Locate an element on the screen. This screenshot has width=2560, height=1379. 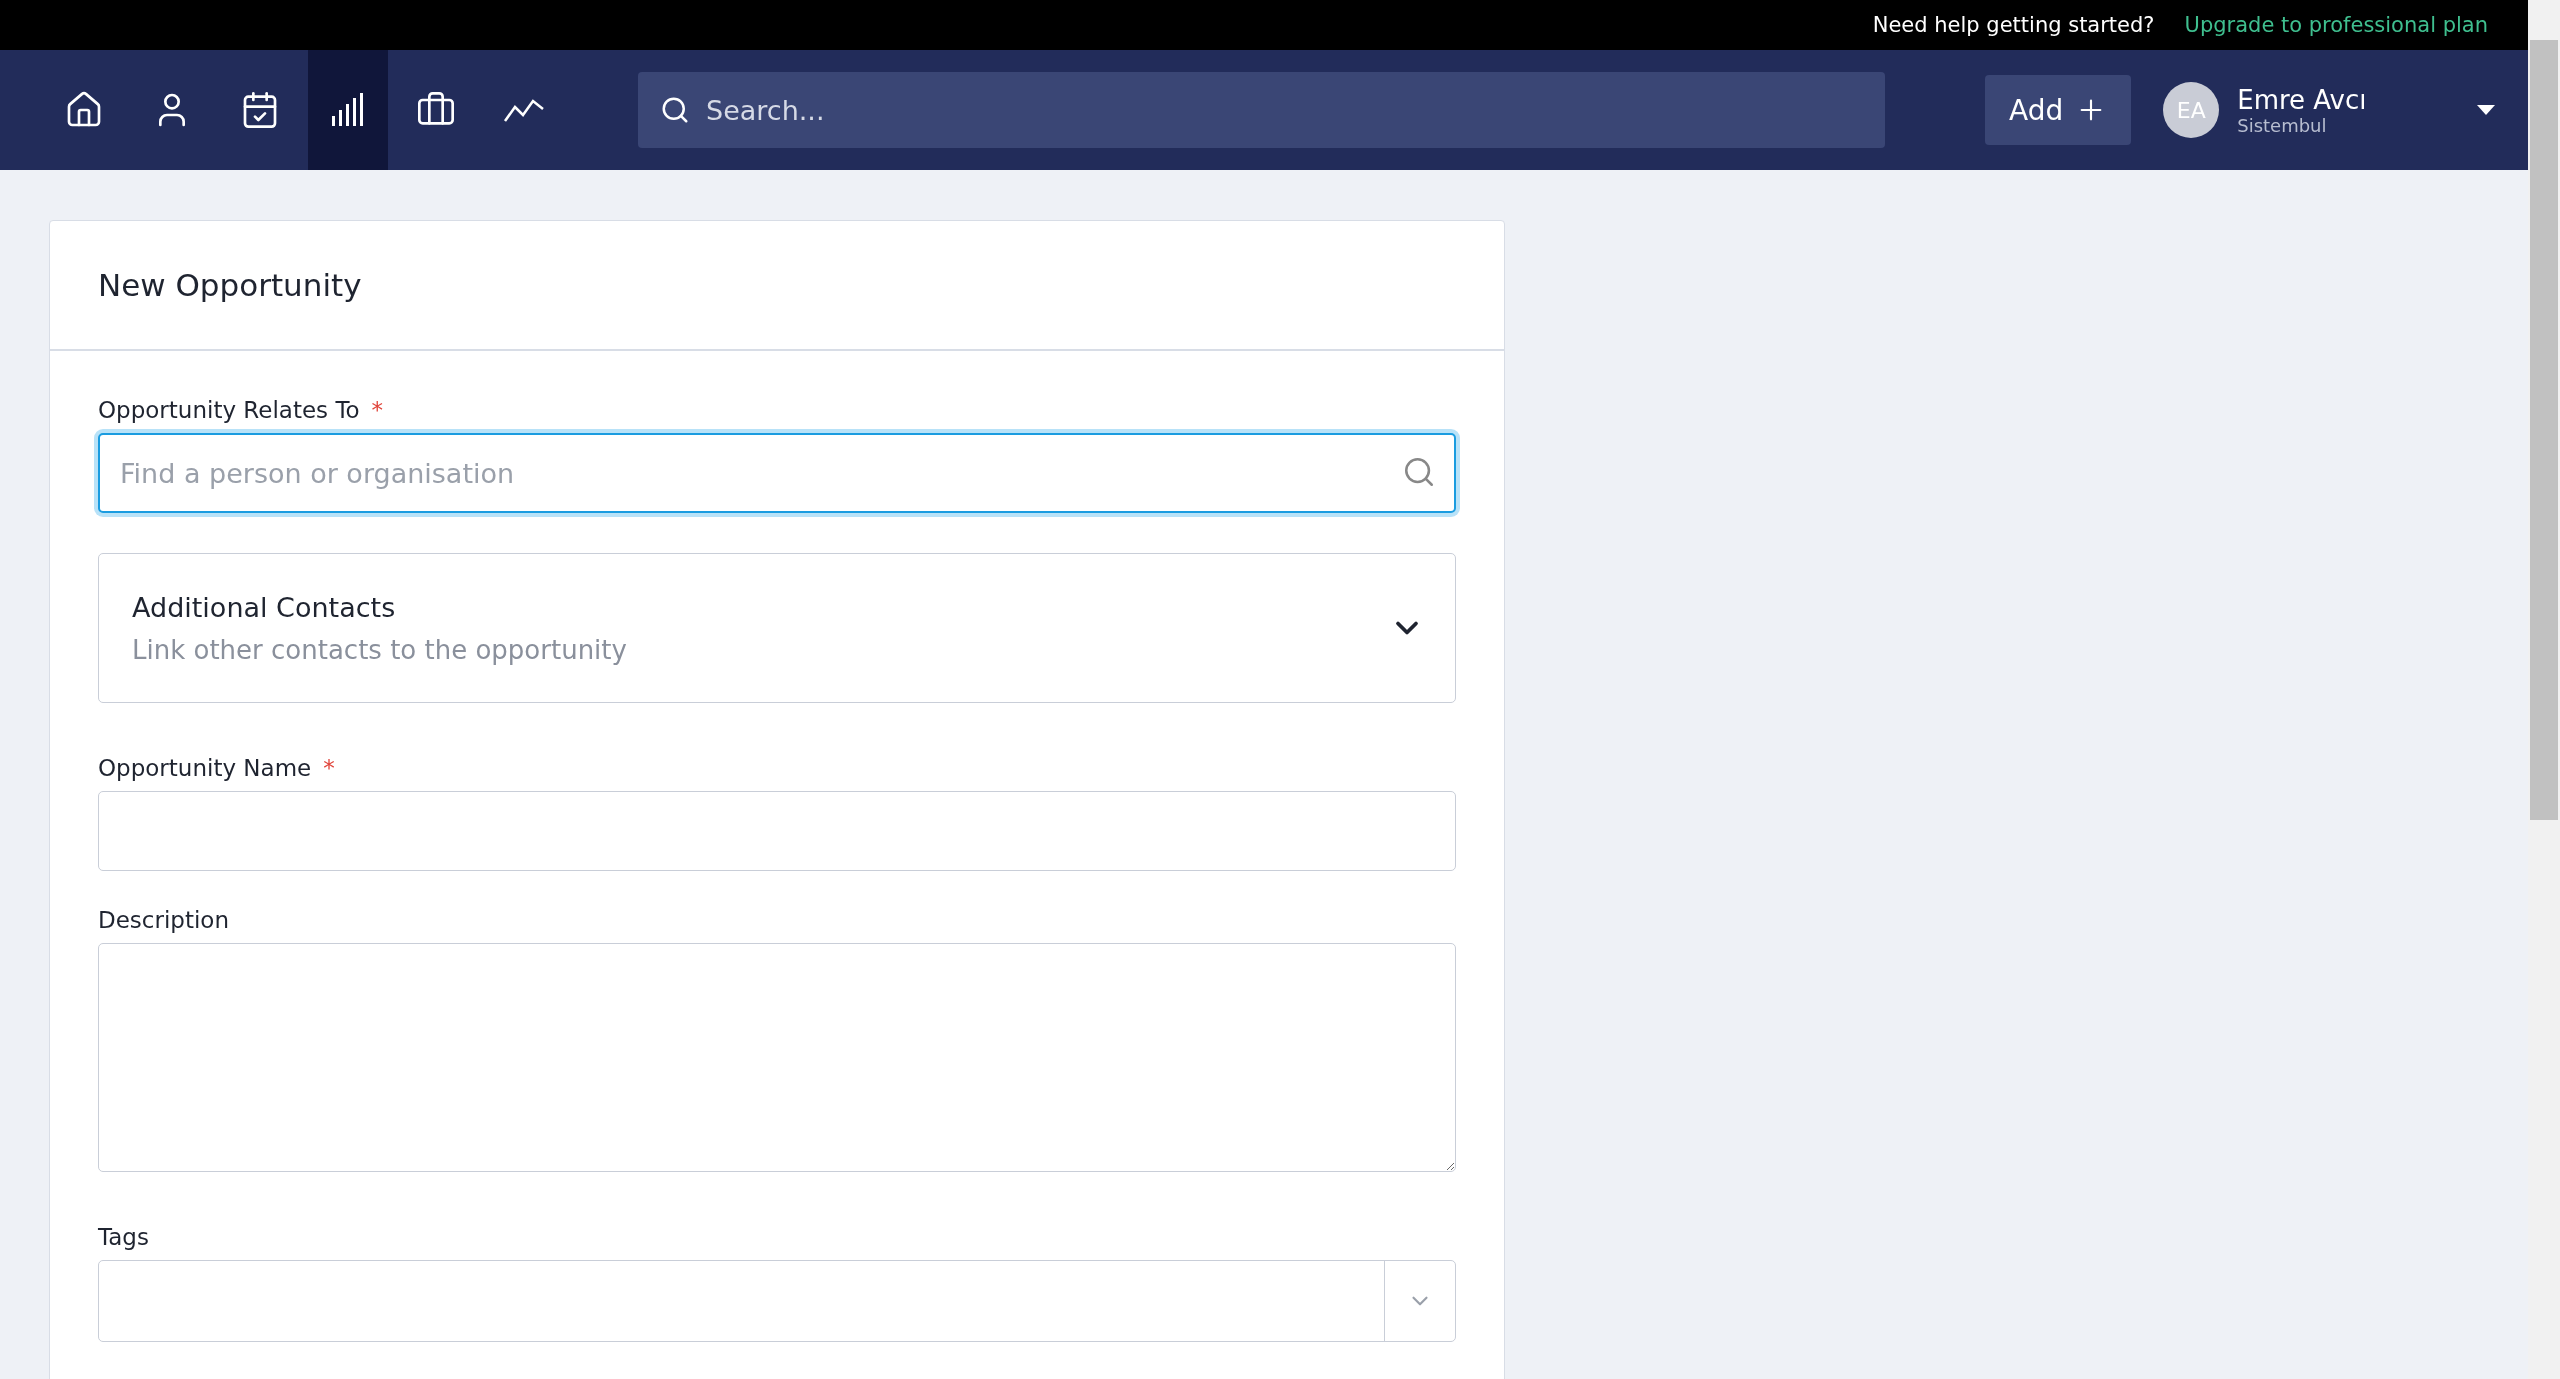
panel-title: Additional Contacts is located at coordinates (264, 607).